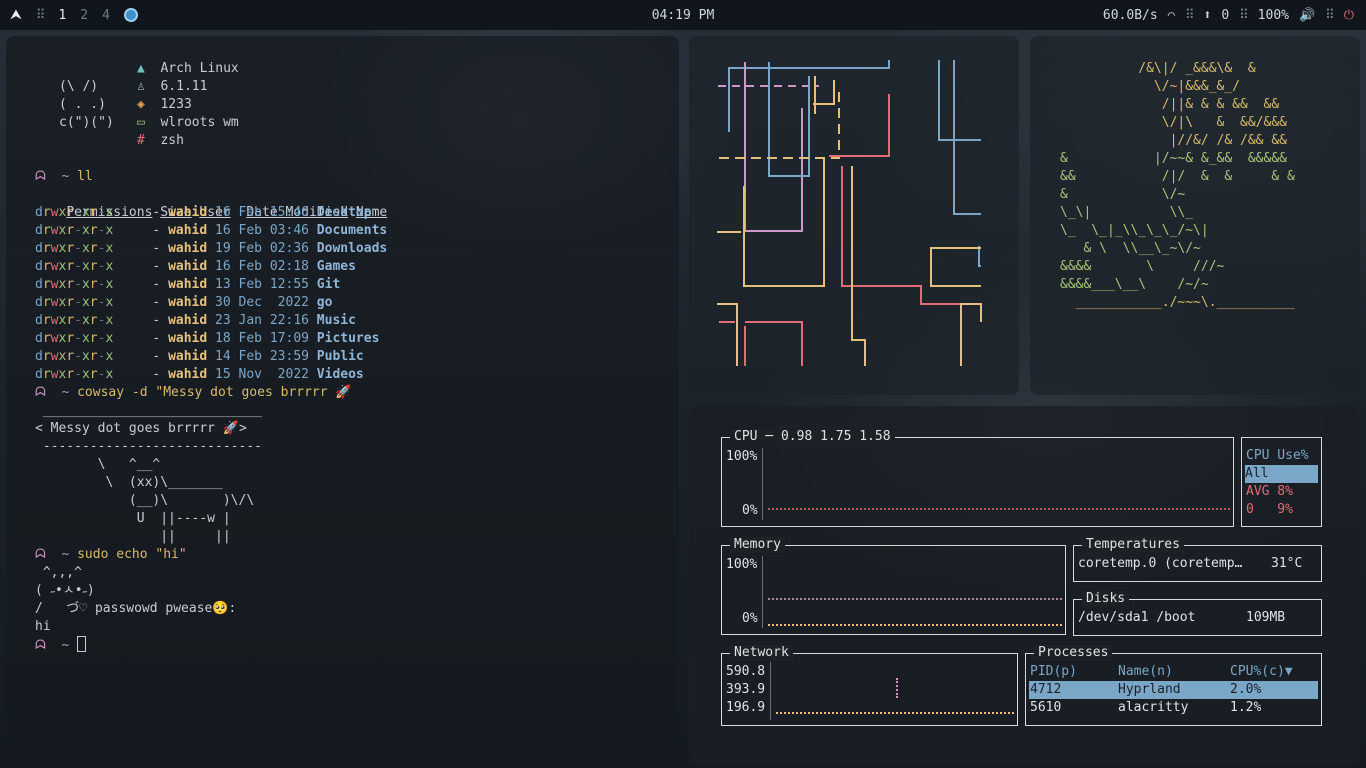  What do you see at coordinates (136, 608) in the screenshot?
I see `sudo-prompt-line: / づ♡ passwowd pwease🥺:` at bounding box center [136, 608].